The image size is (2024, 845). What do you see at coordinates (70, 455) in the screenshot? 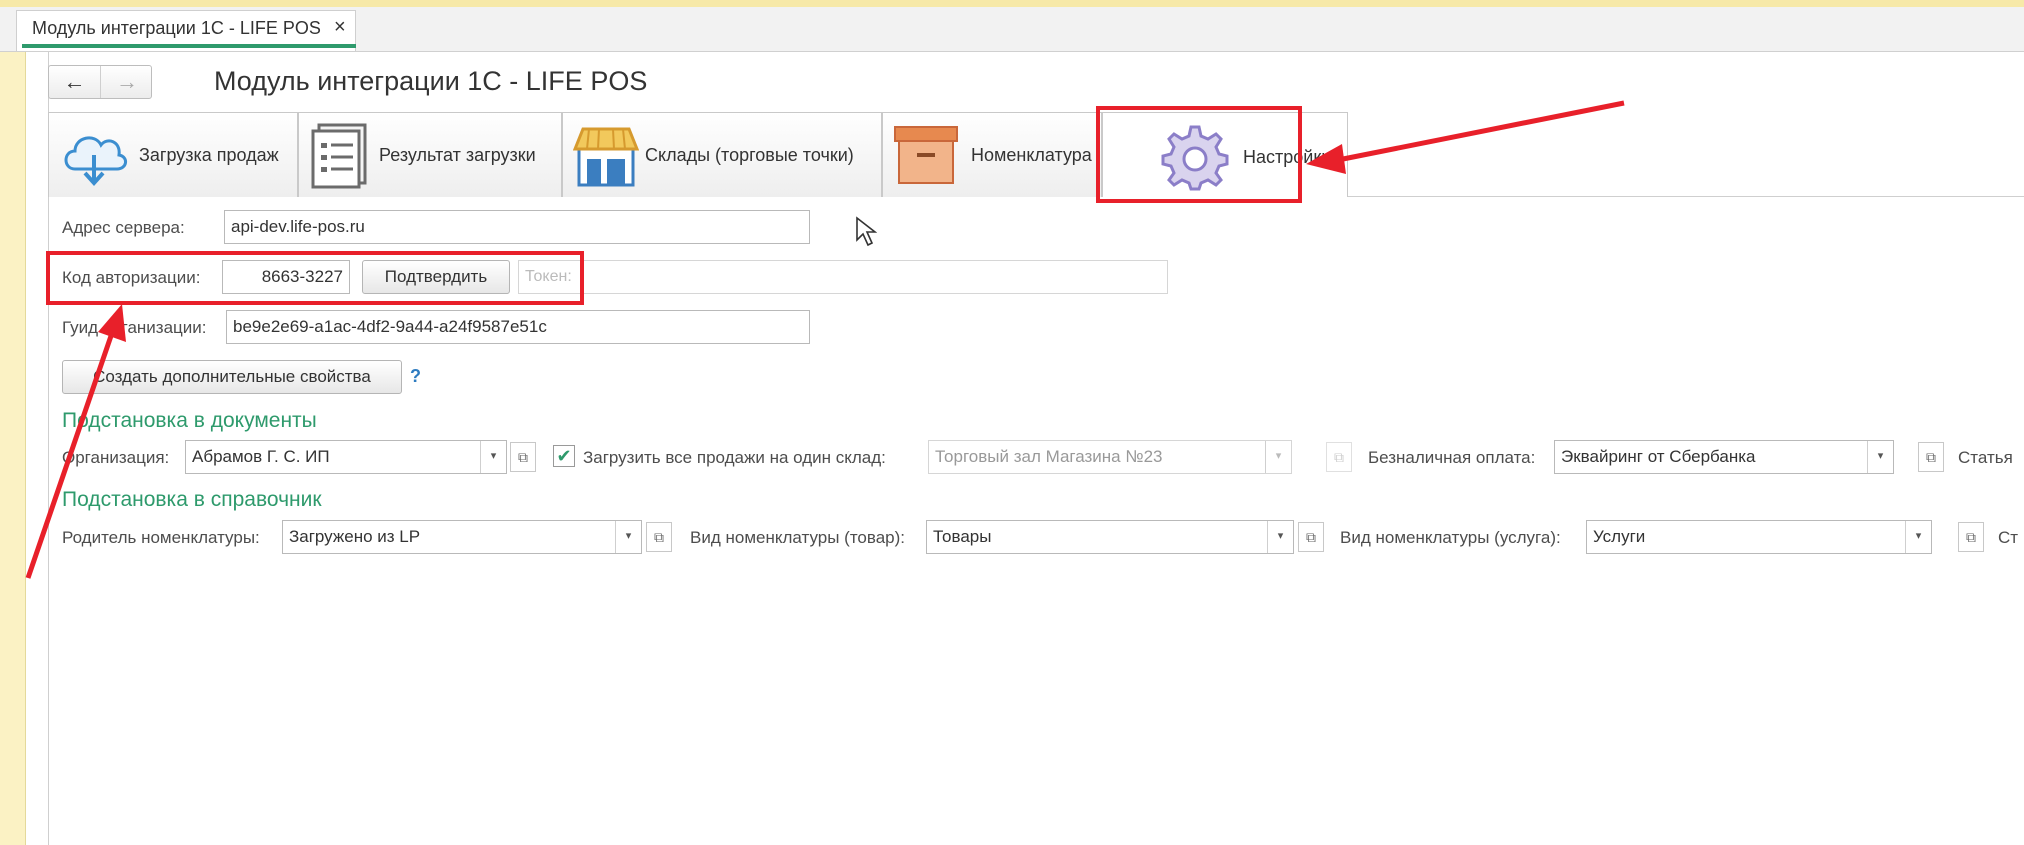
I see `arrow-to-auth-line` at bounding box center [70, 455].